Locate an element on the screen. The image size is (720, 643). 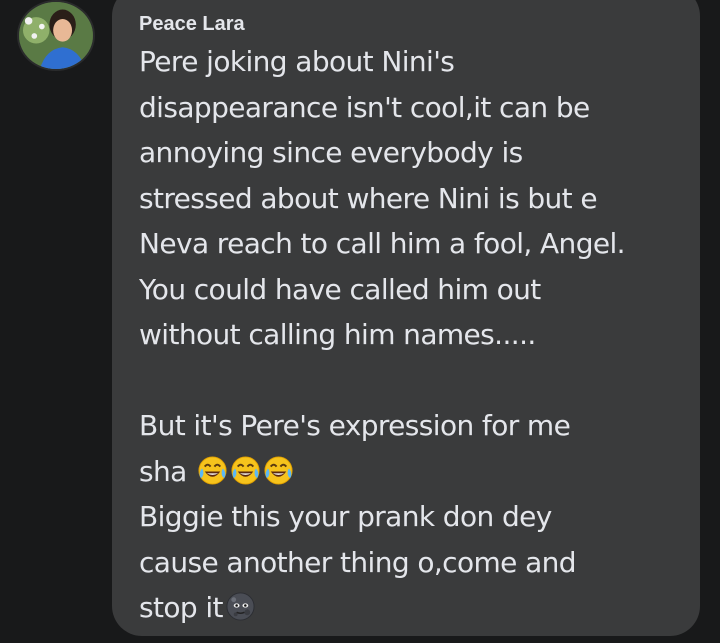
author-avatar is located at coordinates (56, 35).